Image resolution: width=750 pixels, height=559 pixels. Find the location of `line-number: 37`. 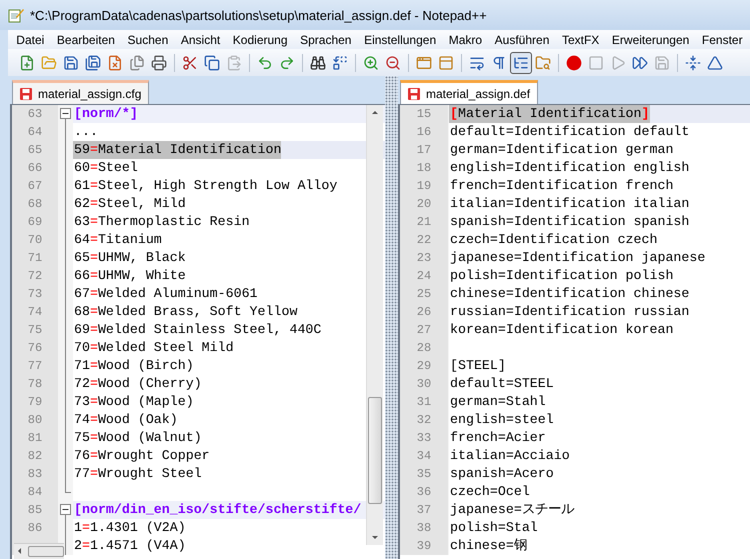

line-number: 37 is located at coordinates (424, 510).